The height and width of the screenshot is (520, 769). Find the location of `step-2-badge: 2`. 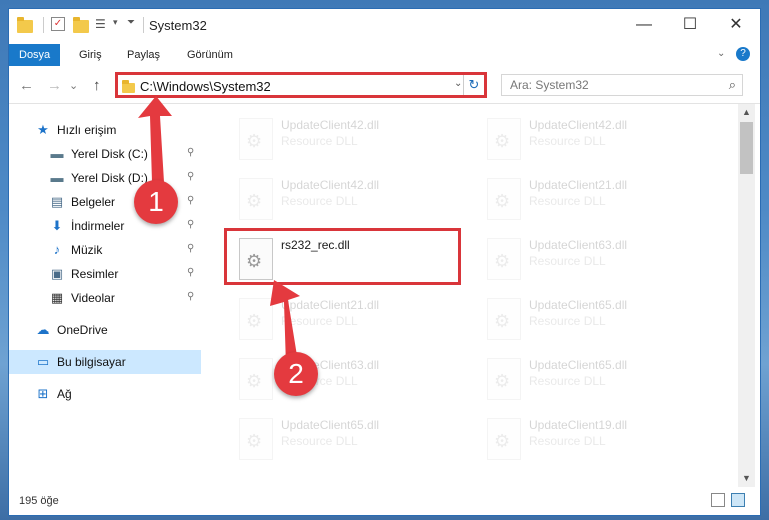

step-2-badge: 2 is located at coordinates (296, 374).